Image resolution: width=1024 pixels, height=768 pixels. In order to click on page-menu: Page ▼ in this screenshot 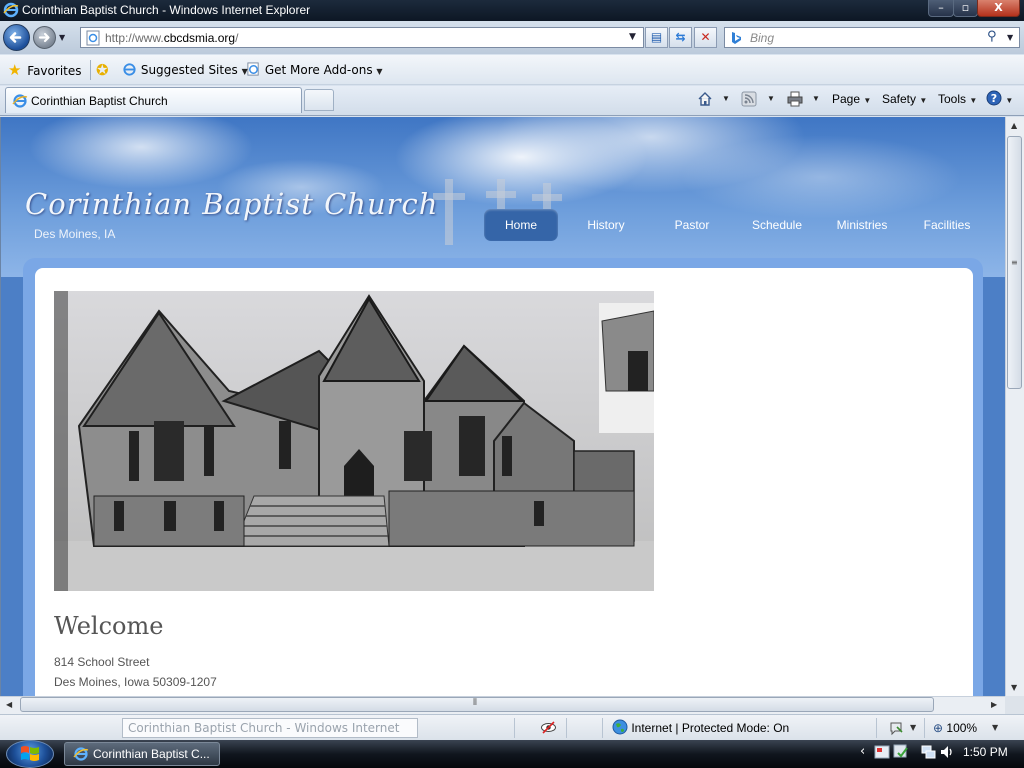, I will do `click(851, 99)`.